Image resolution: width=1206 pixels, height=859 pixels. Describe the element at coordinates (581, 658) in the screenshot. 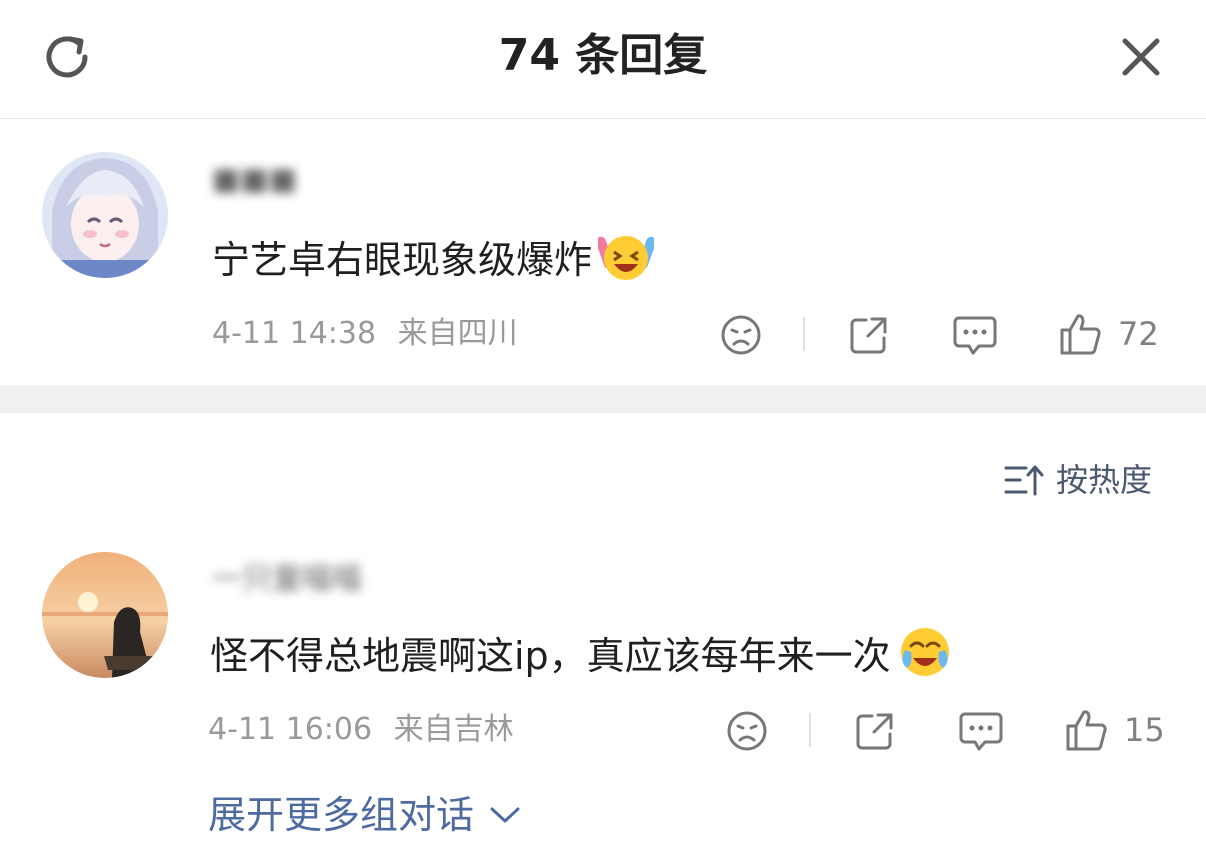

I see `comment-text: 怪不得总地震啊这ip，真应该每年来一次` at that location.